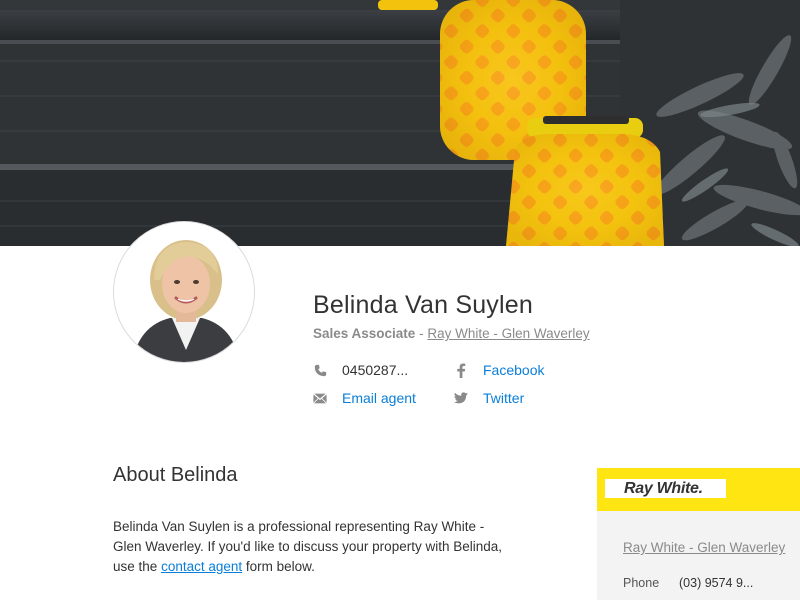 The image size is (800, 600). What do you see at coordinates (175, 475) in the screenshot?
I see `about-title: About Belinda` at bounding box center [175, 475].